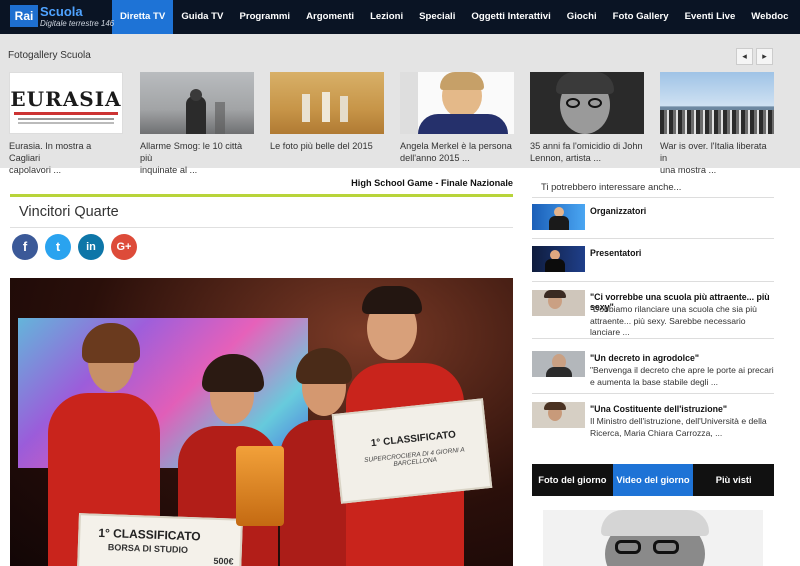 The image size is (800, 566). Describe the element at coordinates (261, 227) in the screenshot. I see `divider` at that location.